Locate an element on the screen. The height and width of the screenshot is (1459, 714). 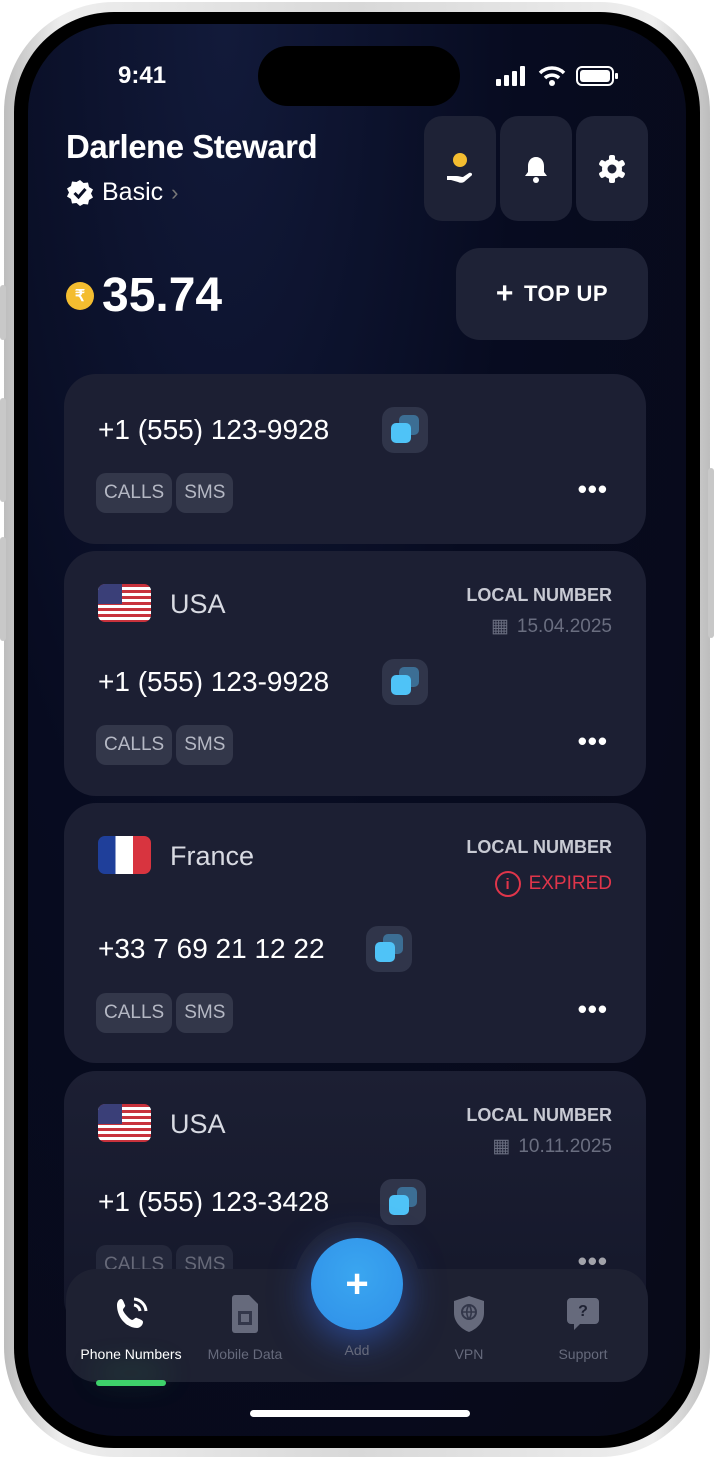
battery-icon is located at coordinates (597, 76).